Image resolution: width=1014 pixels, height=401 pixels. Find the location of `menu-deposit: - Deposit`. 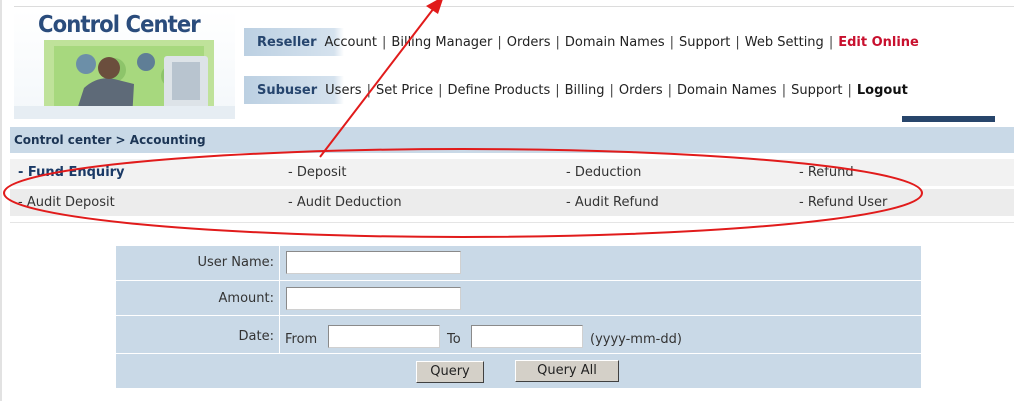

menu-deposit: - Deposit is located at coordinates (317, 172).